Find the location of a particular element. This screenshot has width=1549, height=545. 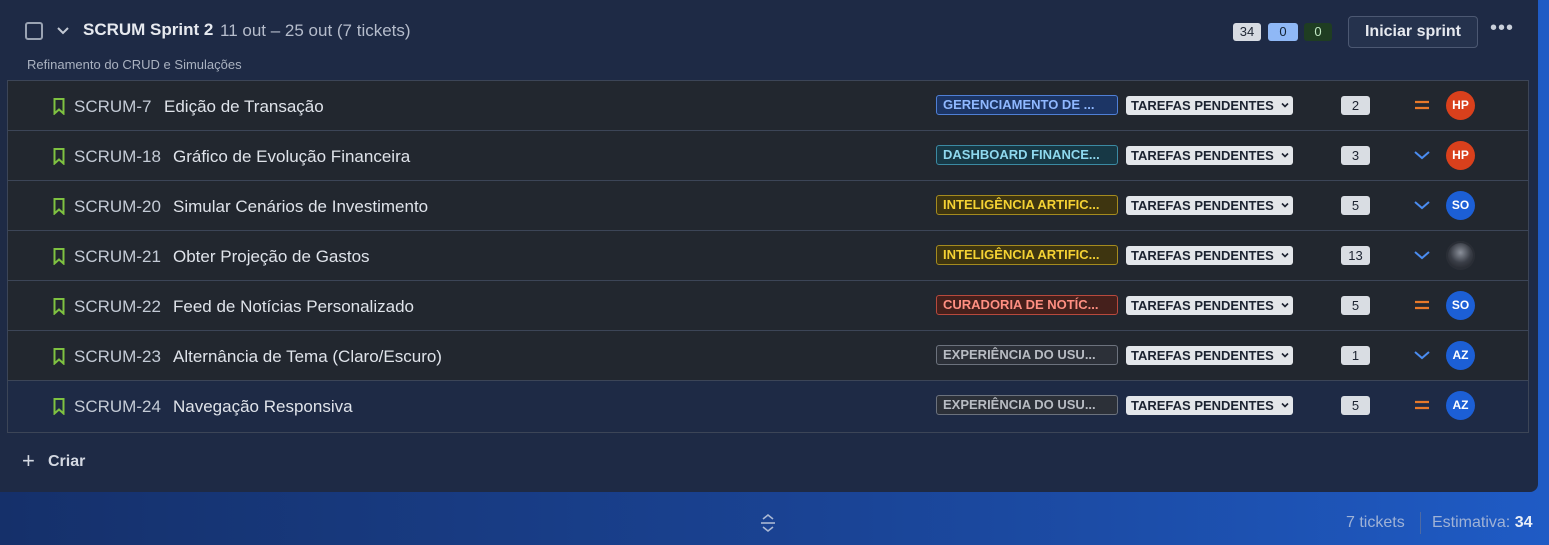

issue-key: SCRUM-23 is located at coordinates (117, 357).